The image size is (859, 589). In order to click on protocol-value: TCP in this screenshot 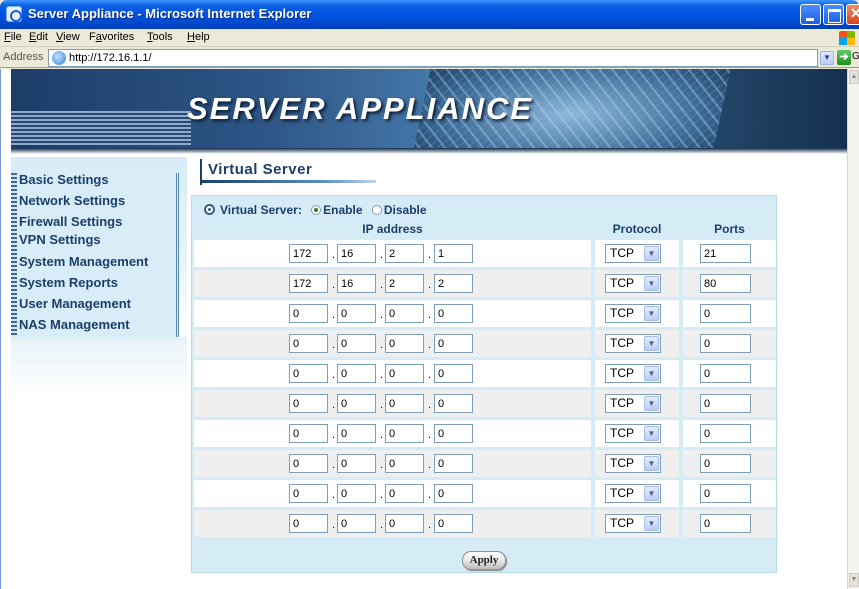, I will do `click(622, 403)`.